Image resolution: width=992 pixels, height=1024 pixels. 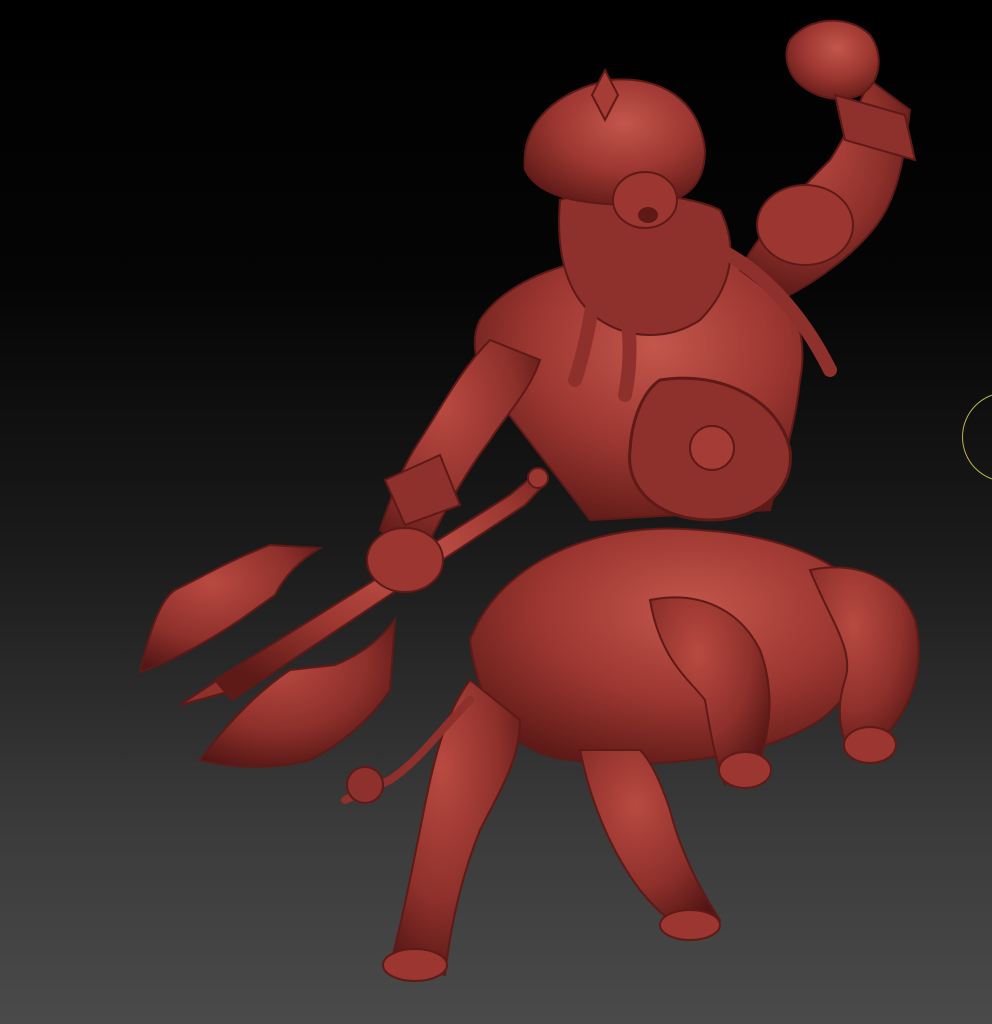 What do you see at coordinates (650, 843) in the screenshot?
I see `hind-leg-right` at bounding box center [650, 843].